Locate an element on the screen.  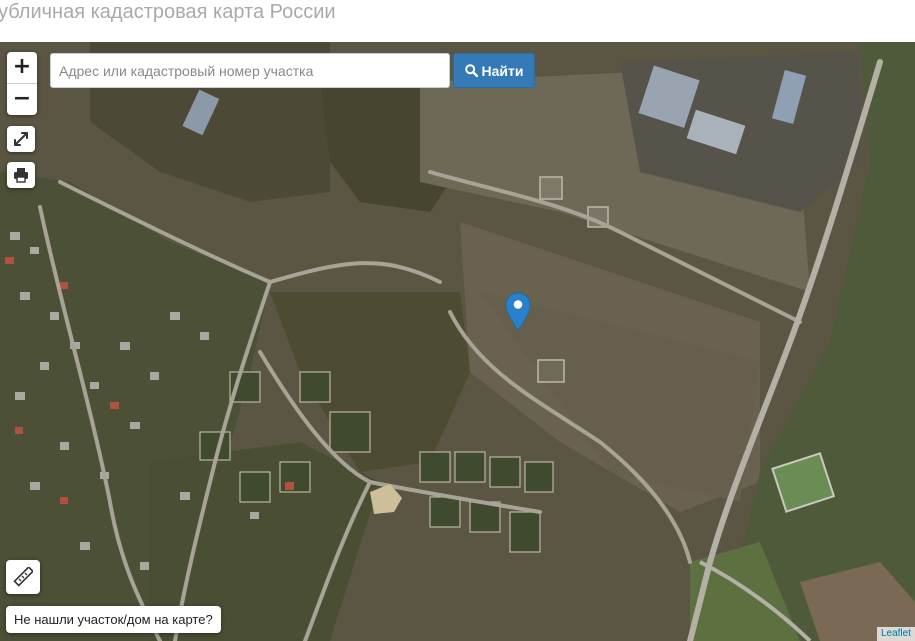
expand-icon is located at coordinates (21, 139).